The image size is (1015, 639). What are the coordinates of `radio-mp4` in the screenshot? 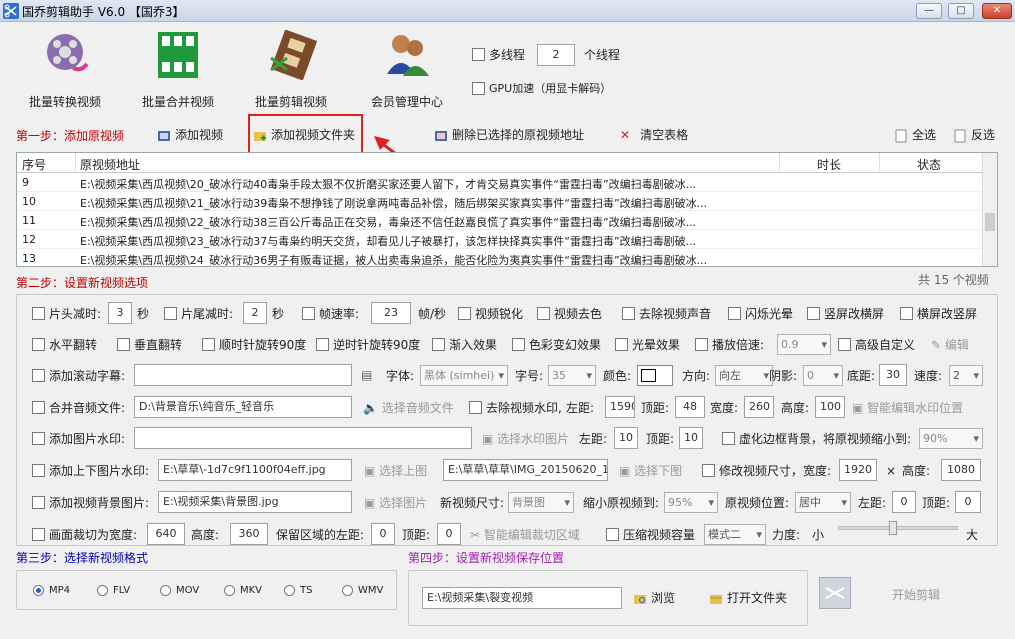 It's located at (38, 590).